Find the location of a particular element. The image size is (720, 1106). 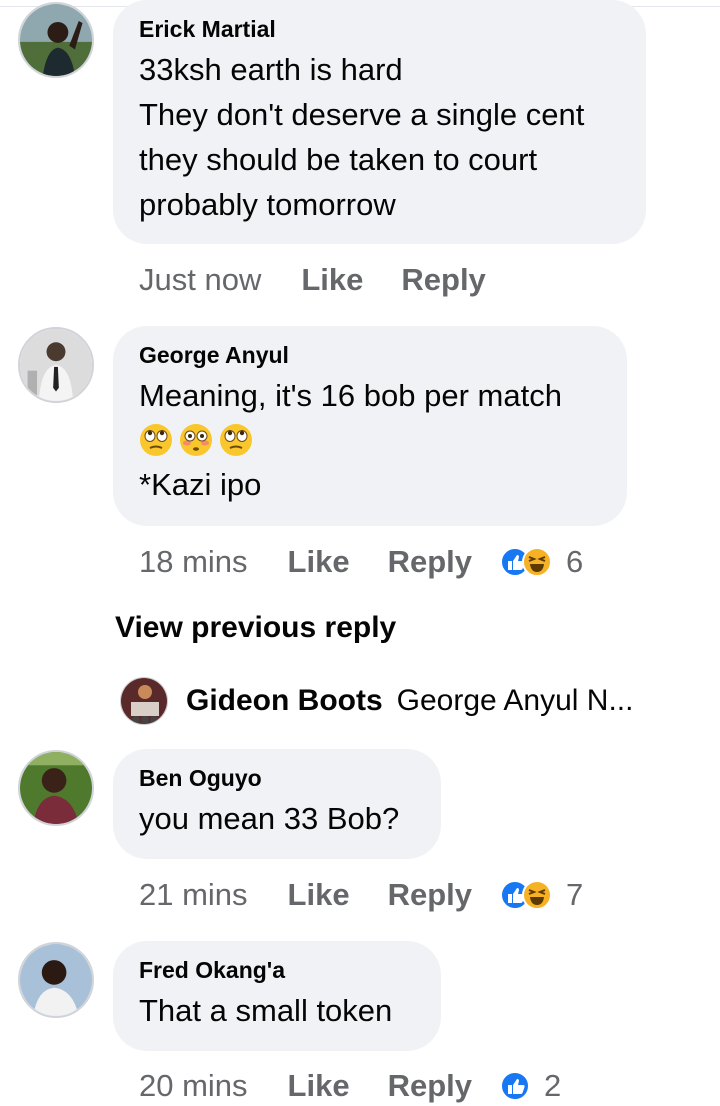

reaction-count: 2 is located at coordinates (553, 1085).